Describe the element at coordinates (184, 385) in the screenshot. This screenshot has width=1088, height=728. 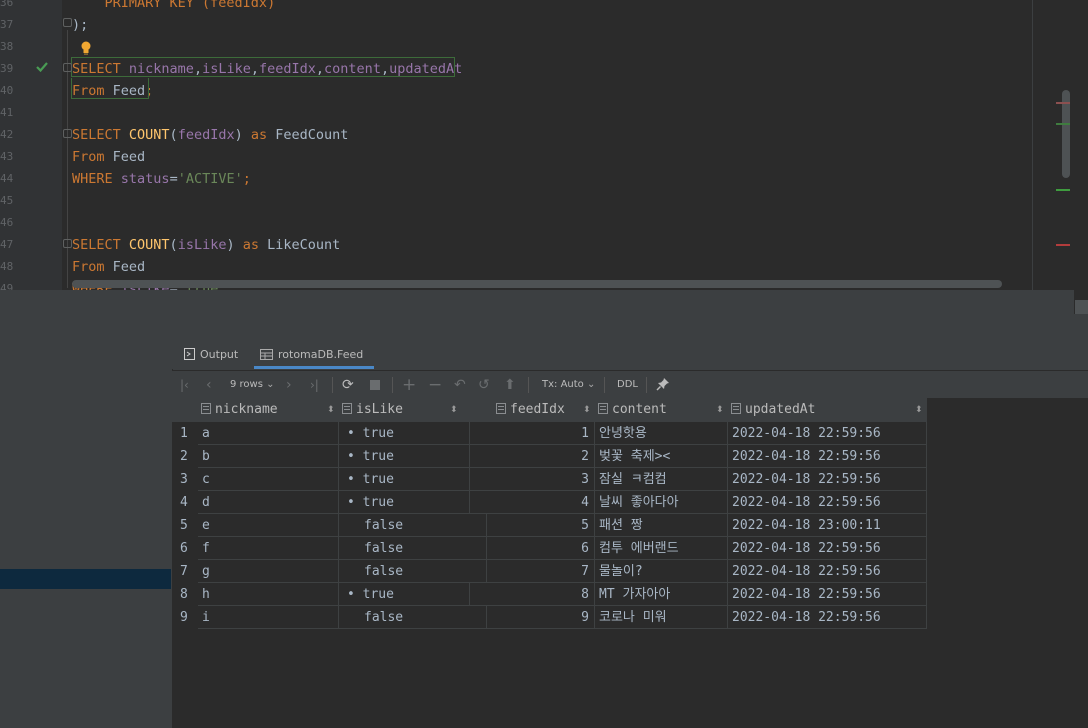
I see `first-page-icon: |‹` at that location.